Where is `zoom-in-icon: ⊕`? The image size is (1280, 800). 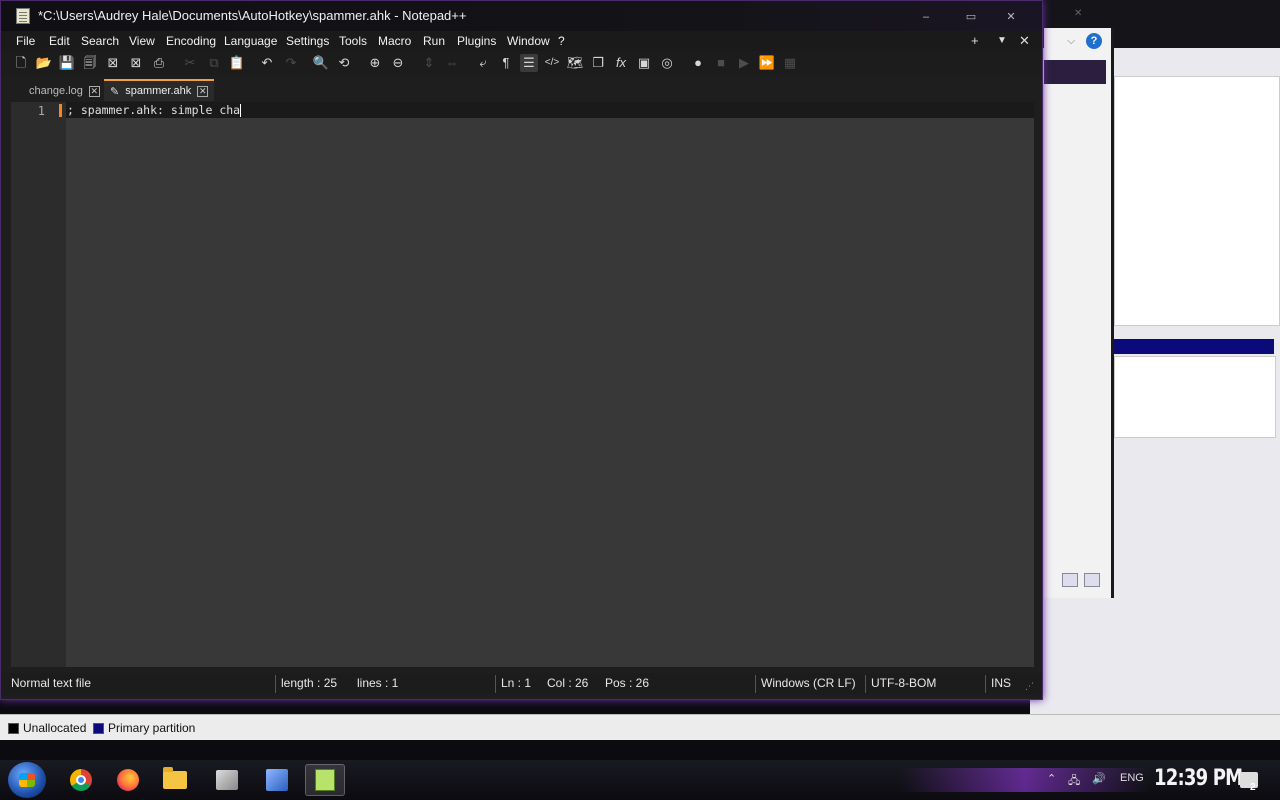 zoom-in-icon: ⊕ is located at coordinates (375, 63).